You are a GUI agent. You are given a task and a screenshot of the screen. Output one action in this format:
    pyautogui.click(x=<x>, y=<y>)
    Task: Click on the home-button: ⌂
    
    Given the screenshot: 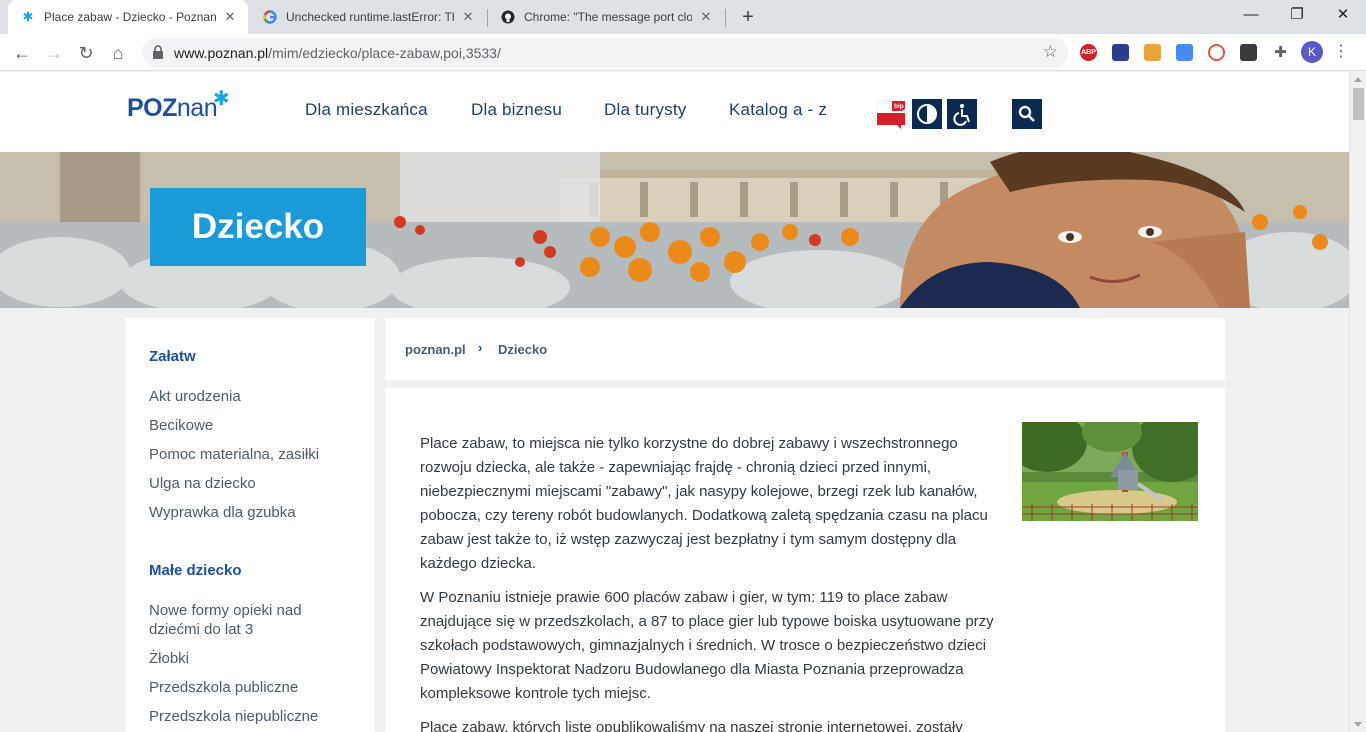 What is the action you would take?
    pyautogui.click(x=118, y=53)
    